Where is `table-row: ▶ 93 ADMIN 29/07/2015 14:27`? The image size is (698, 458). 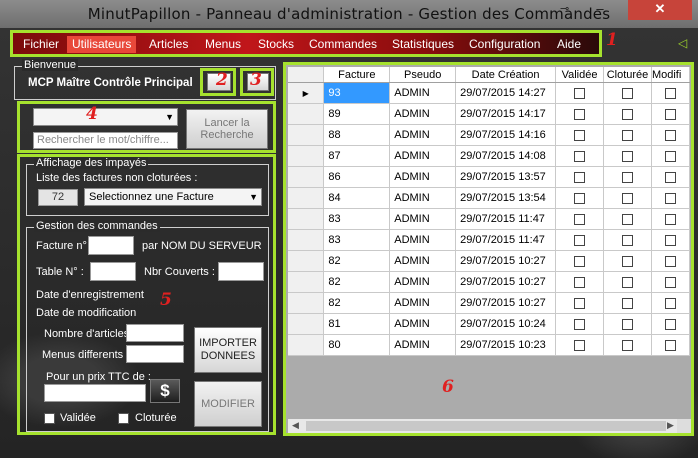 table-row: ▶ 93 ADMIN 29/07/2015 14:27 is located at coordinates (489, 93).